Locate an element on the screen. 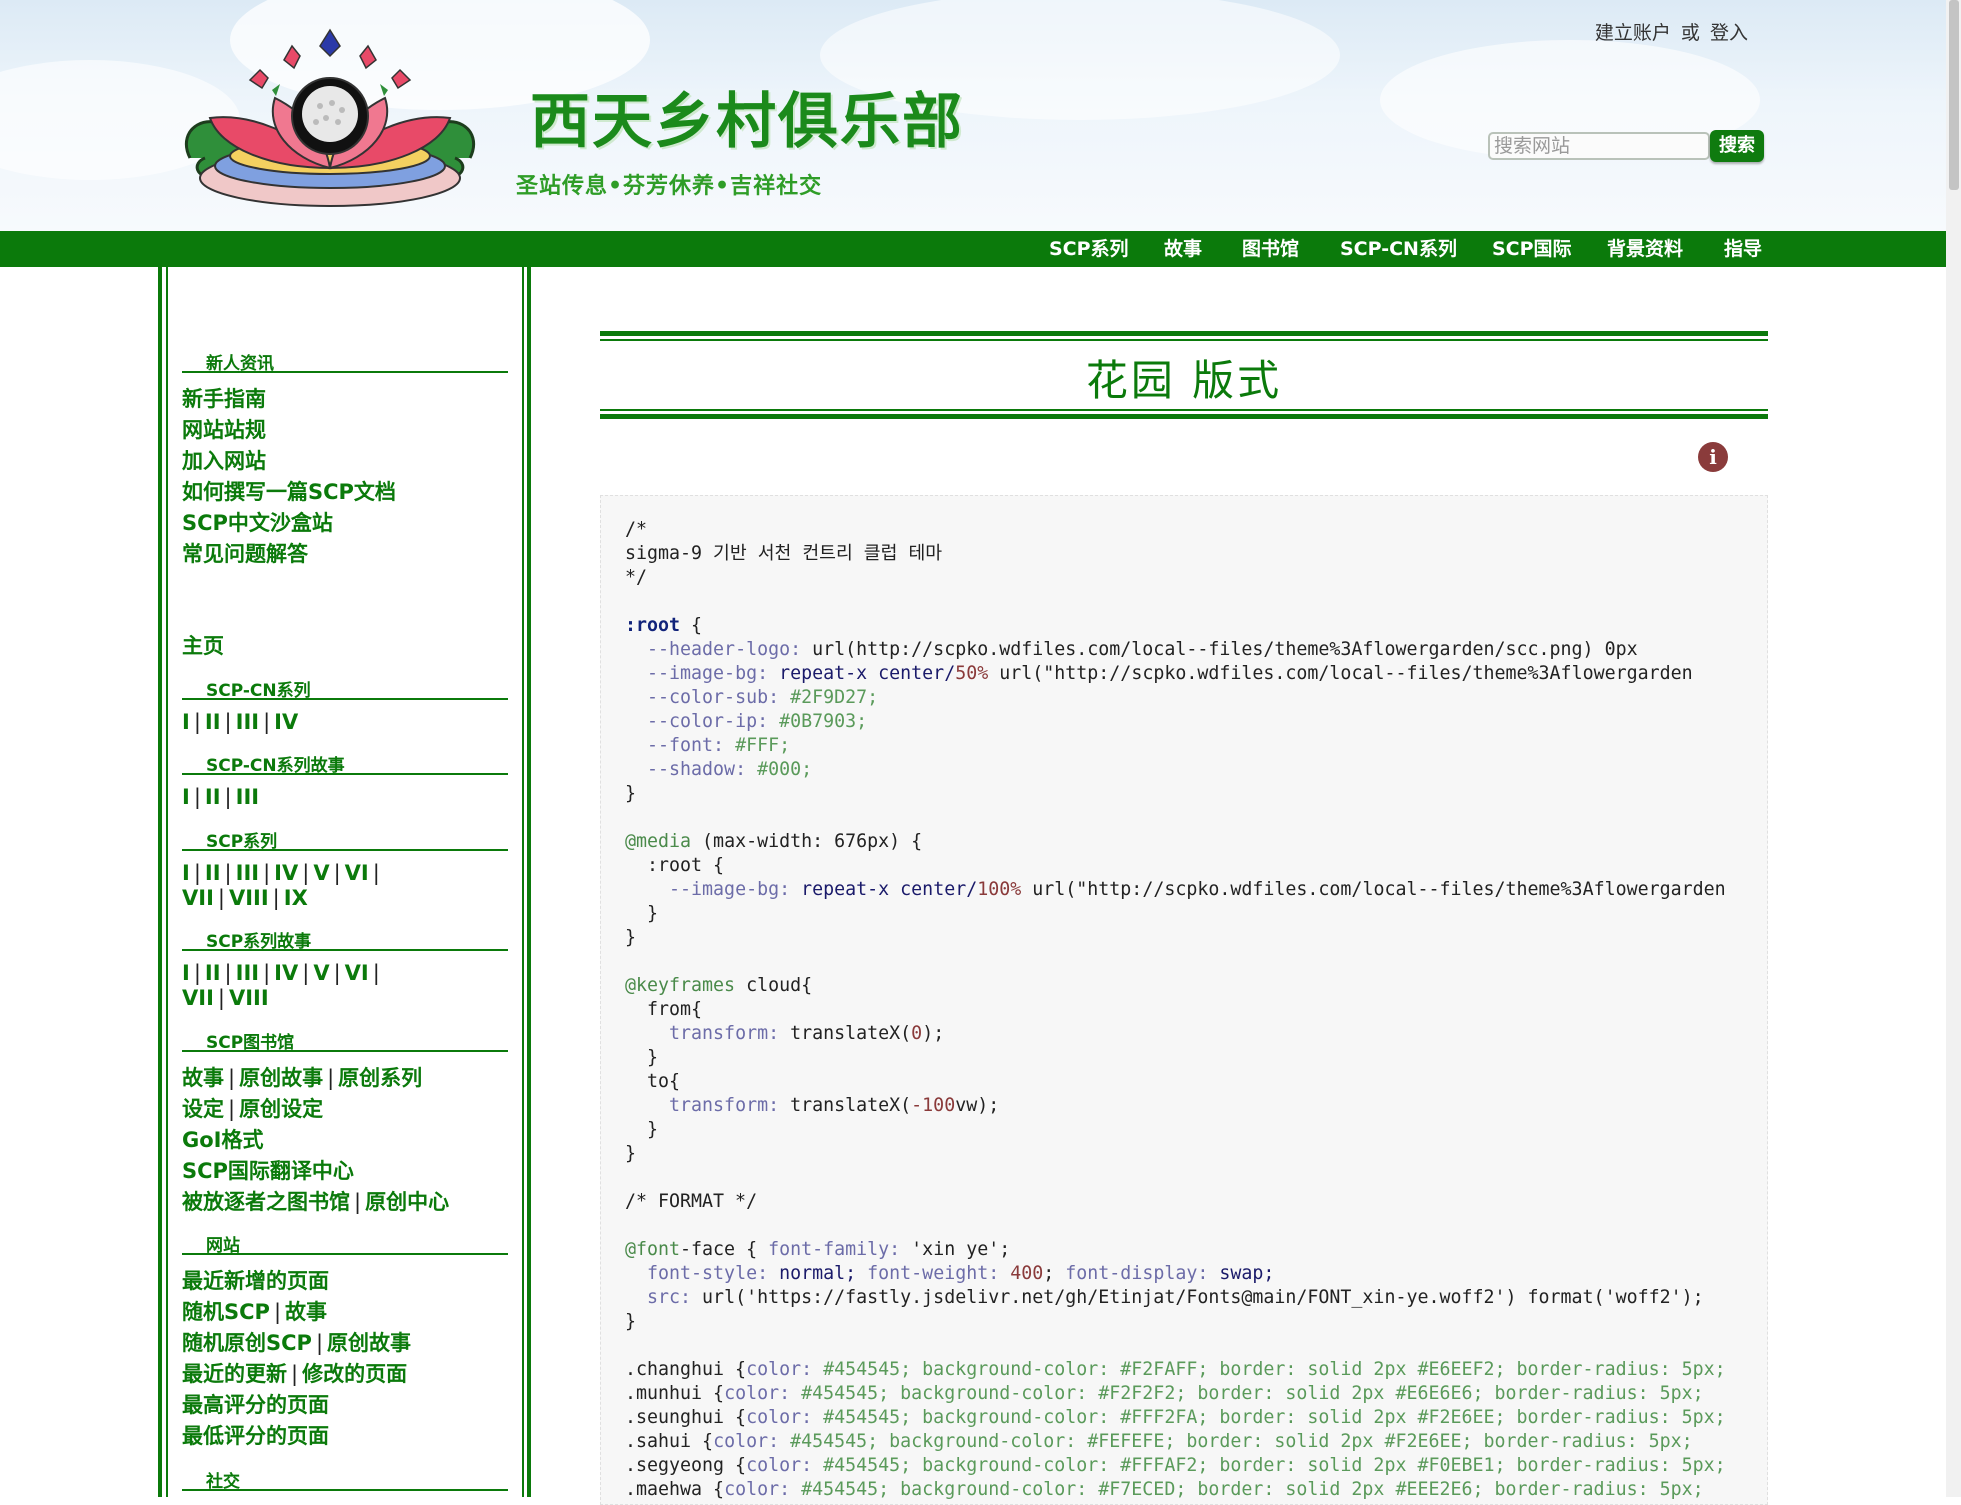 Image resolution: width=1961 pixels, height=1505 pixels. sidebar-link: 最近新增的页面 is located at coordinates (255, 1280).